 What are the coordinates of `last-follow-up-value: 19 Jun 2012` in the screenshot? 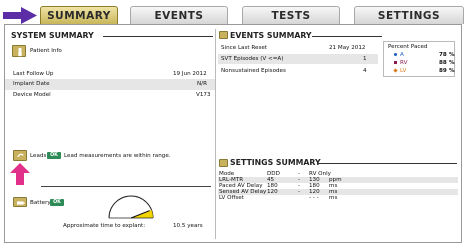 It's located at (190, 74).